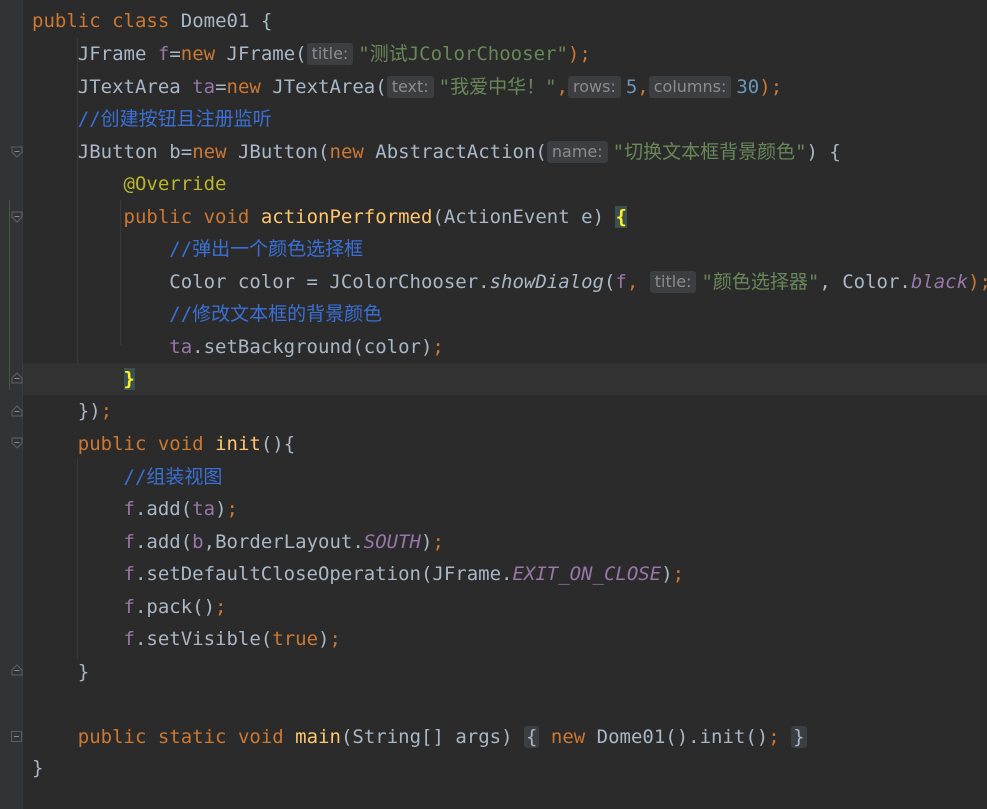 This screenshot has height=809, width=987. Describe the element at coordinates (129, 87) in the screenshot. I see `type-name: JTextArea` at that location.